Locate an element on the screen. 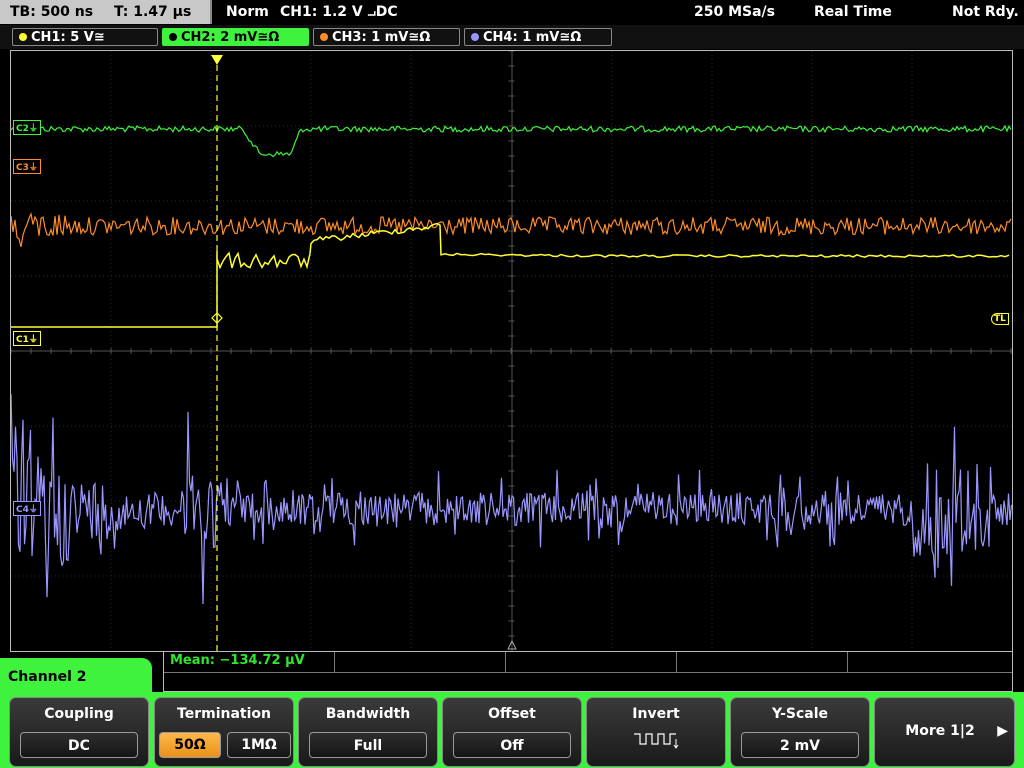 The image size is (1024, 768). ch1-ground-marker: C1⏚ is located at coordinates (27, 338).